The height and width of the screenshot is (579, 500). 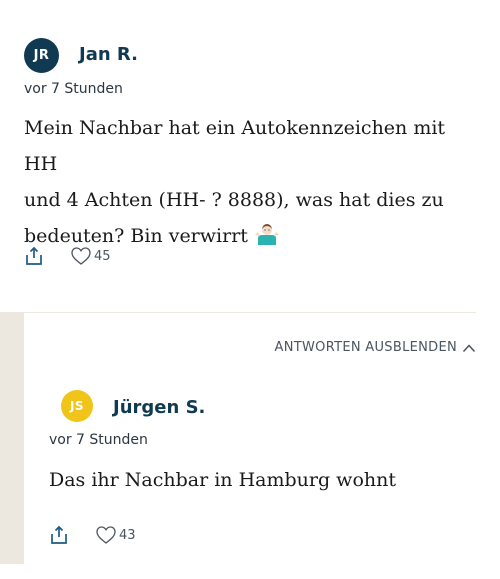 I want to click on reply-timestamp: vor 7 Stunden, so click(x=98, y=440).